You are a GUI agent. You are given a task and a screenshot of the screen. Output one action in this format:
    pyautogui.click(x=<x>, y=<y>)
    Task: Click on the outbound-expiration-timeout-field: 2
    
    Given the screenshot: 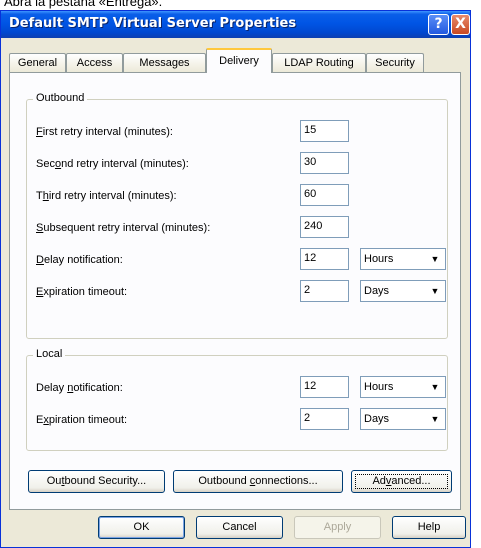 What is the action you would take?
    pyautogui.click(x=324, y=291)
    